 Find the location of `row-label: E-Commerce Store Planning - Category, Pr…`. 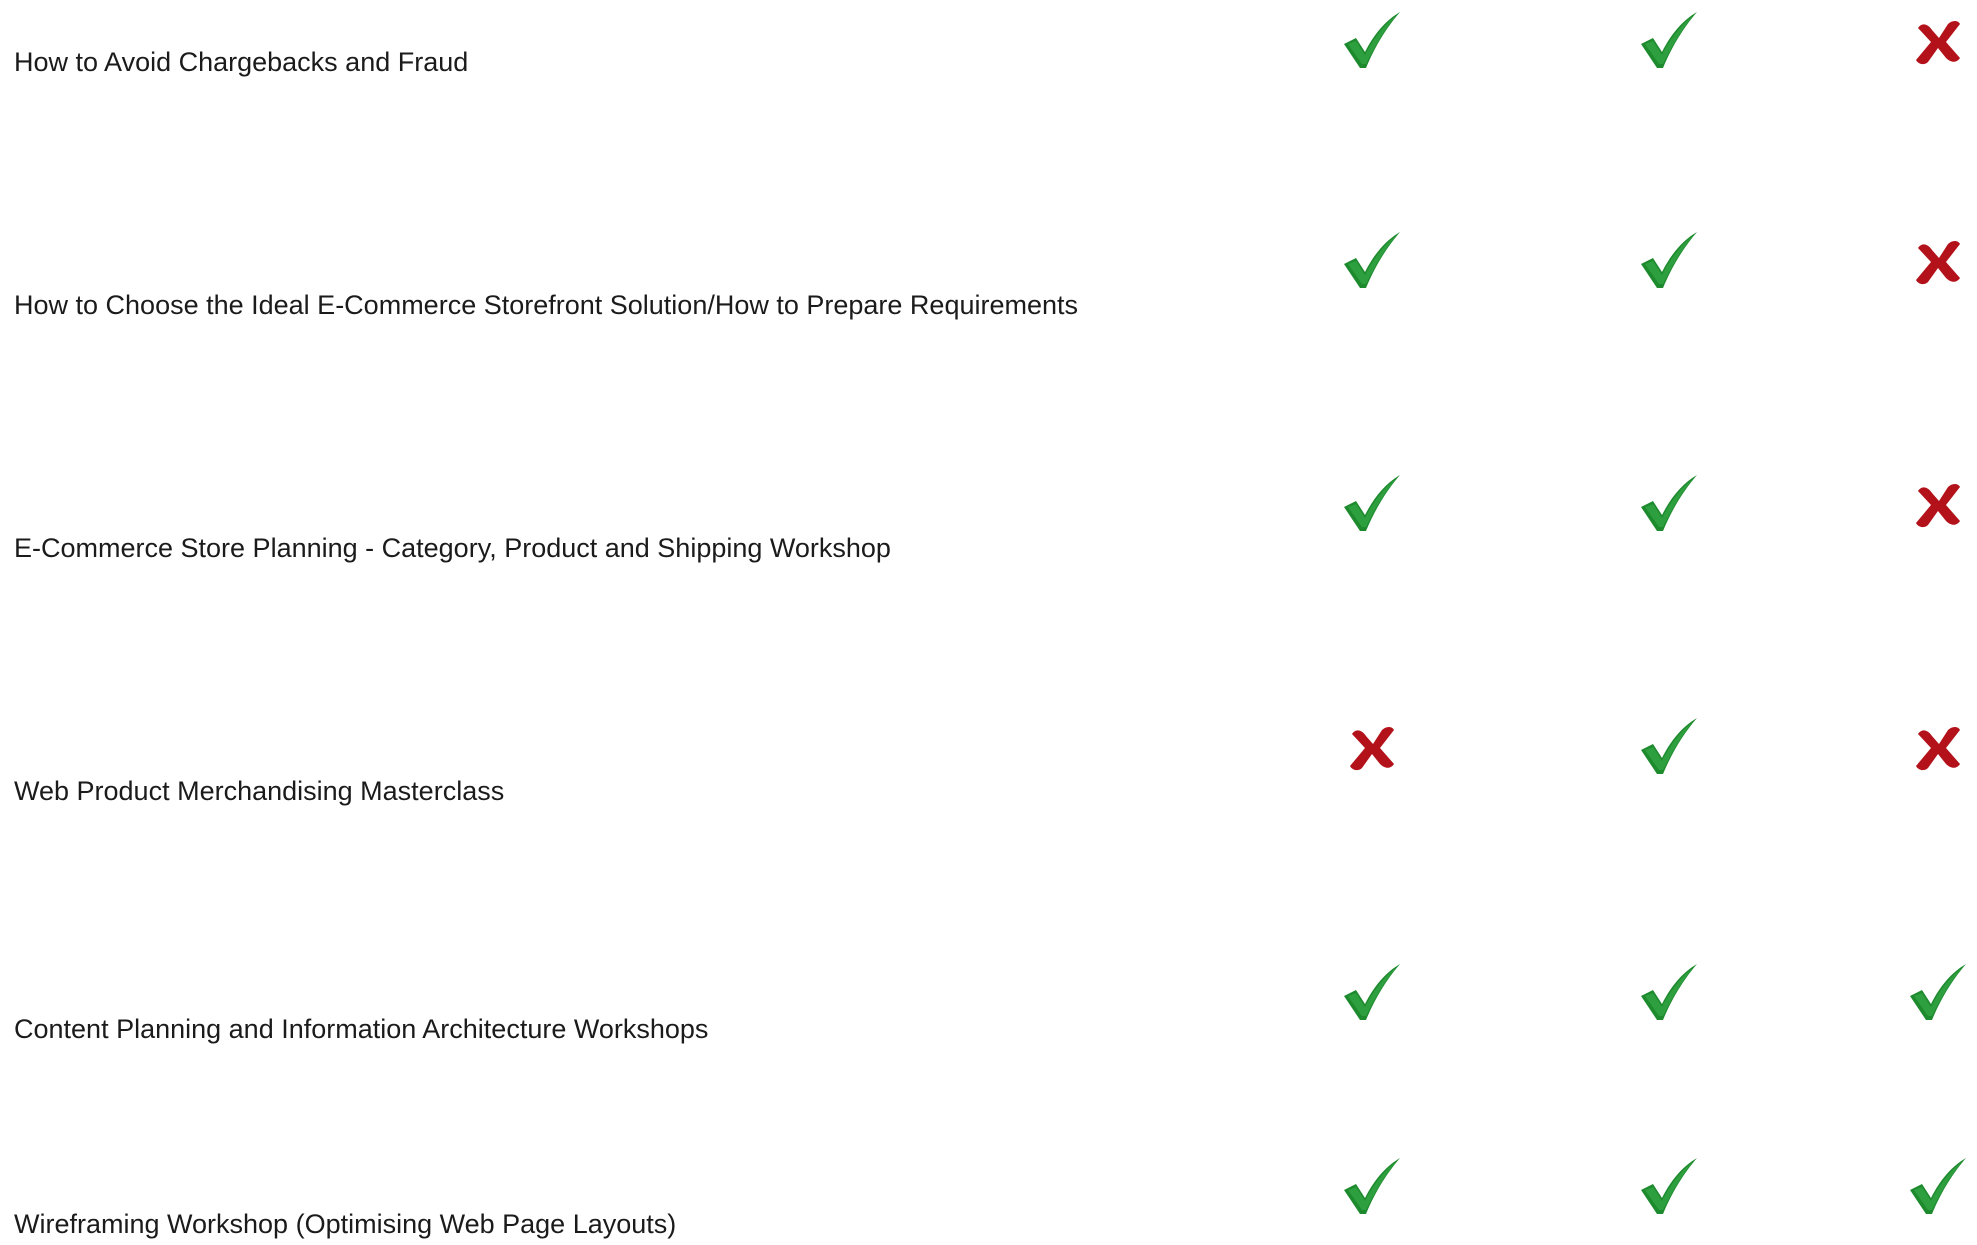

row-label: E-Commerce Store Planning - Category, Pr… is located at coordinates (452, 548).